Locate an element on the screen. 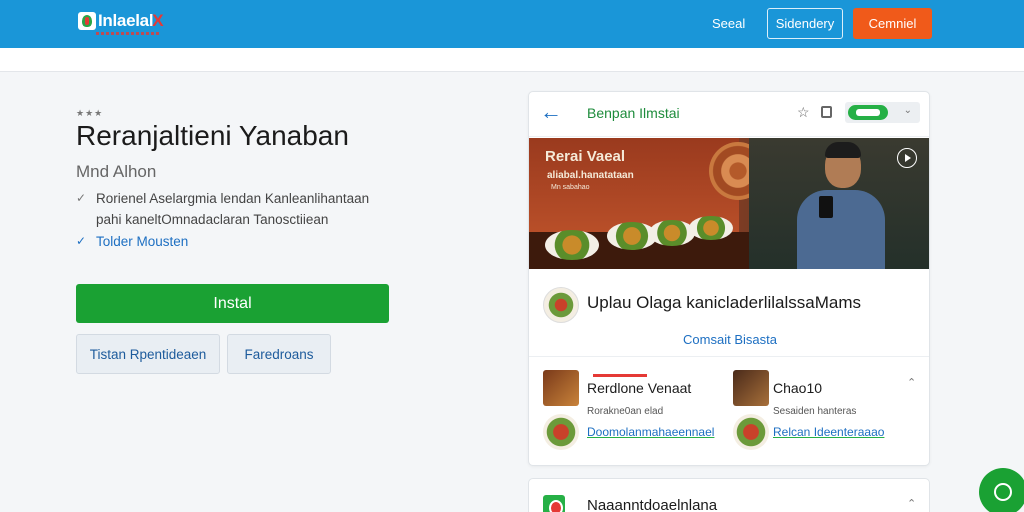 The width and height of the screenshot is (1024, 512). item-link: Relcan Ideenteraaao is located at coordinates (828, 432).